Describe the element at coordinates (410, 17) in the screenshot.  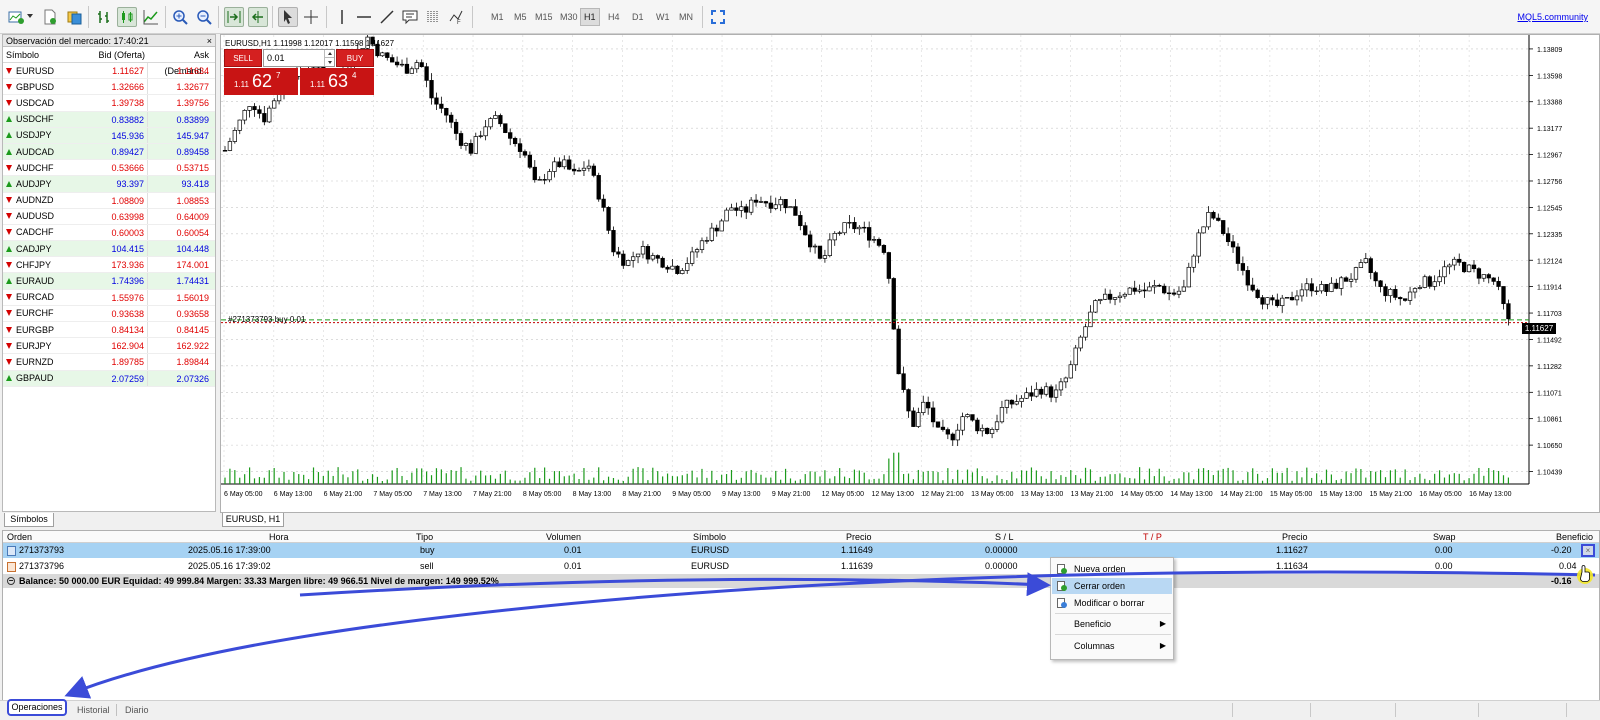
I see `text-button` at that location.